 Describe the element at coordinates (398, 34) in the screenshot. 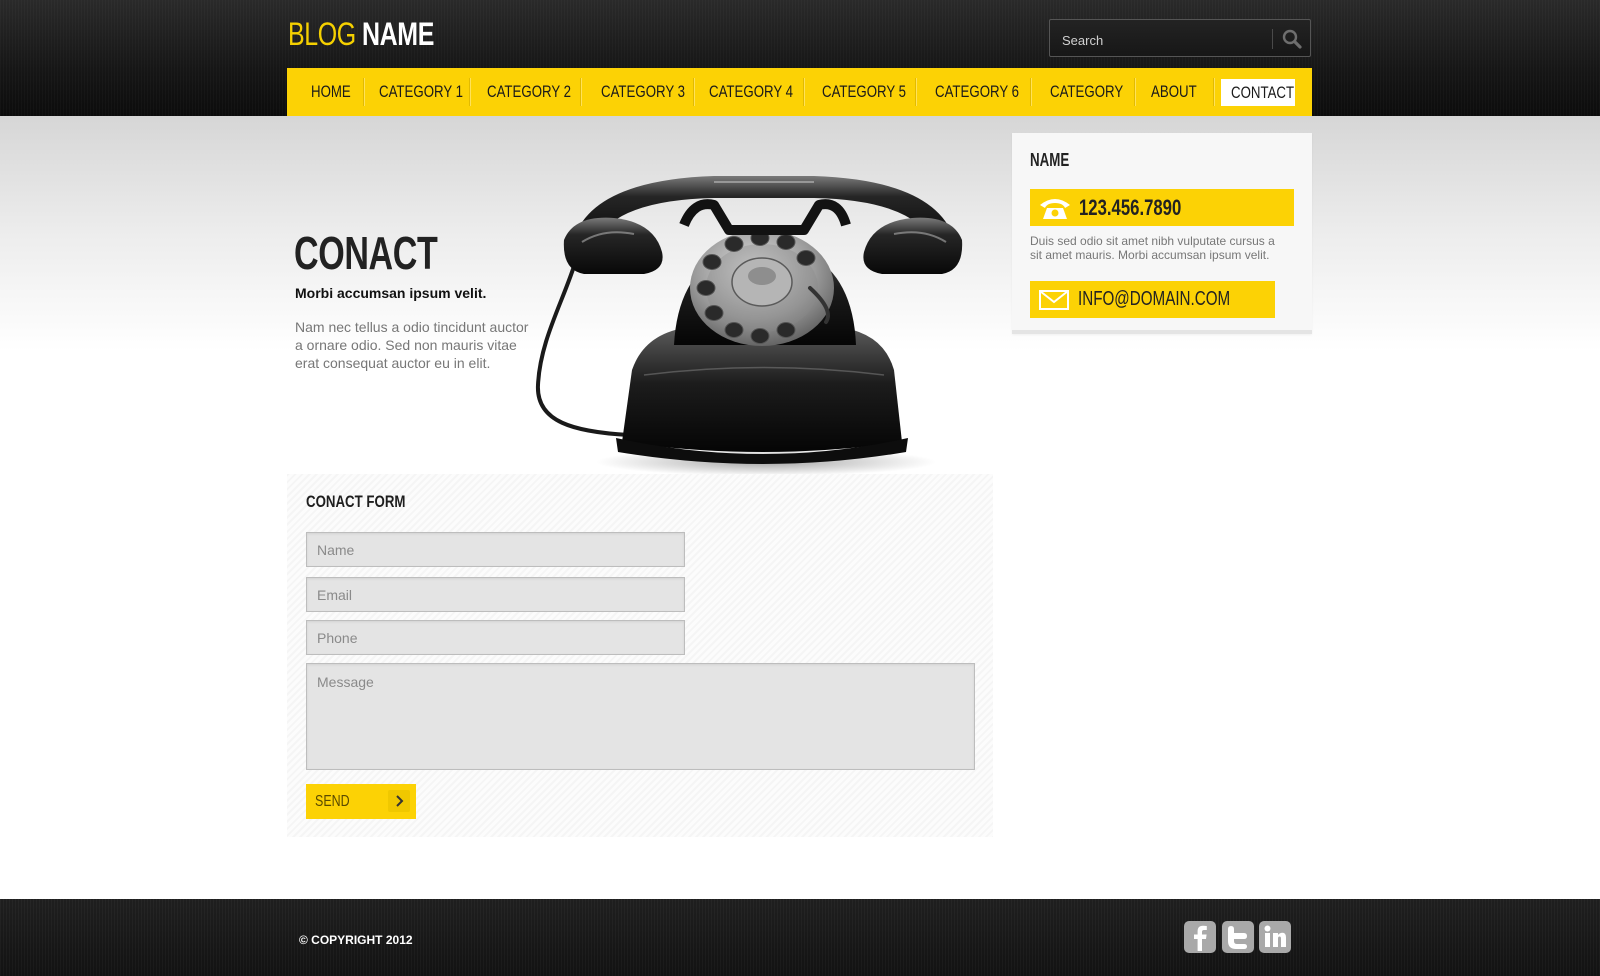

I see `logo-name-text: NAME` at that location.